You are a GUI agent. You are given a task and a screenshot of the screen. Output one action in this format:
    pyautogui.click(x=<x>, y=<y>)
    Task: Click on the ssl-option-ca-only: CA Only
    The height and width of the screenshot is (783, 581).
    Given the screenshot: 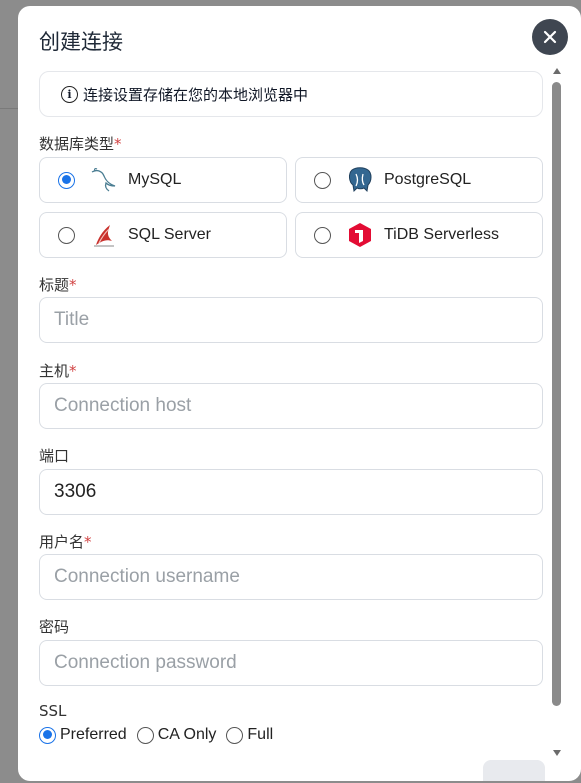 What is the action you would take?
    pyautogui.click(x=176, y=735)
    